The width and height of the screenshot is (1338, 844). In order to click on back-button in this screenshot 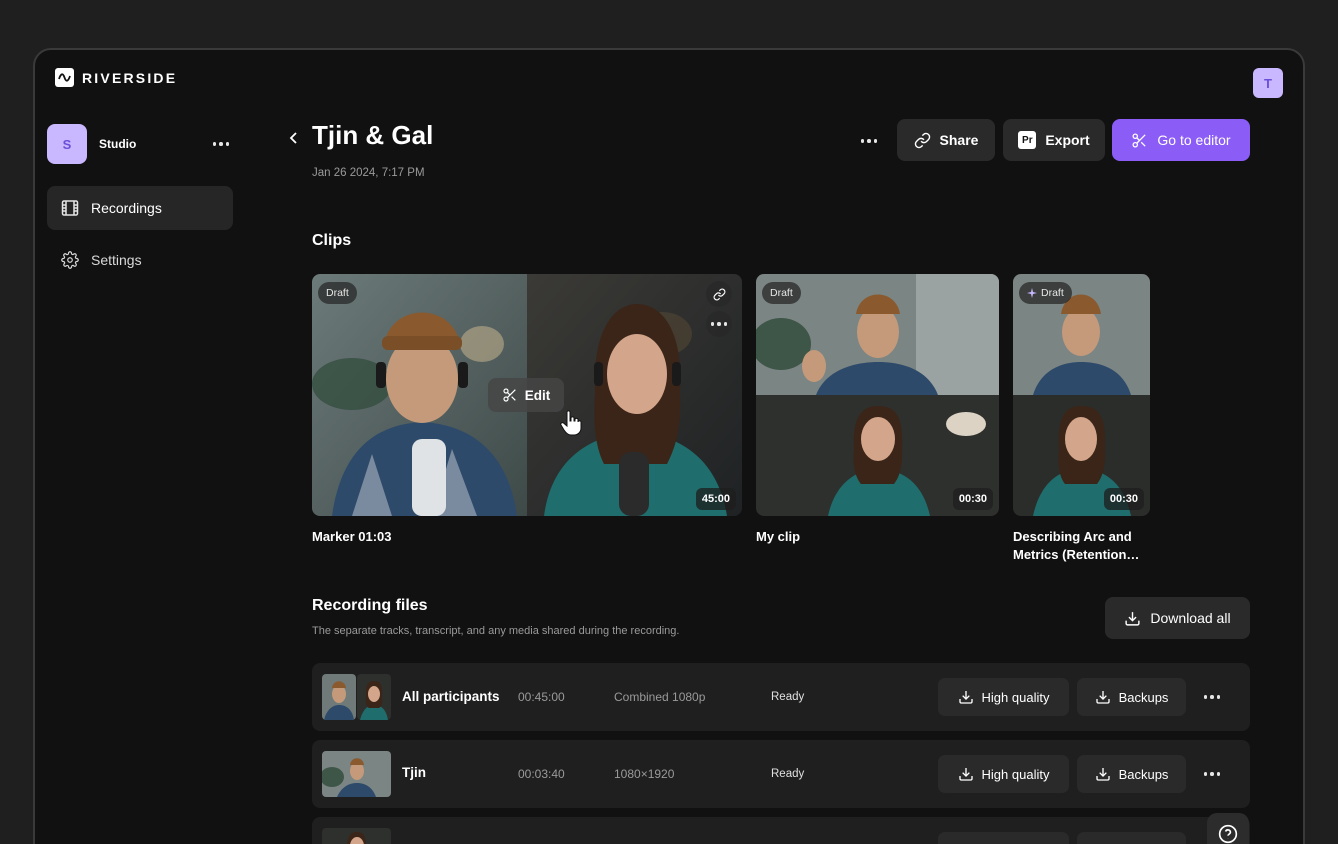, I will do `click(293, 138)`.